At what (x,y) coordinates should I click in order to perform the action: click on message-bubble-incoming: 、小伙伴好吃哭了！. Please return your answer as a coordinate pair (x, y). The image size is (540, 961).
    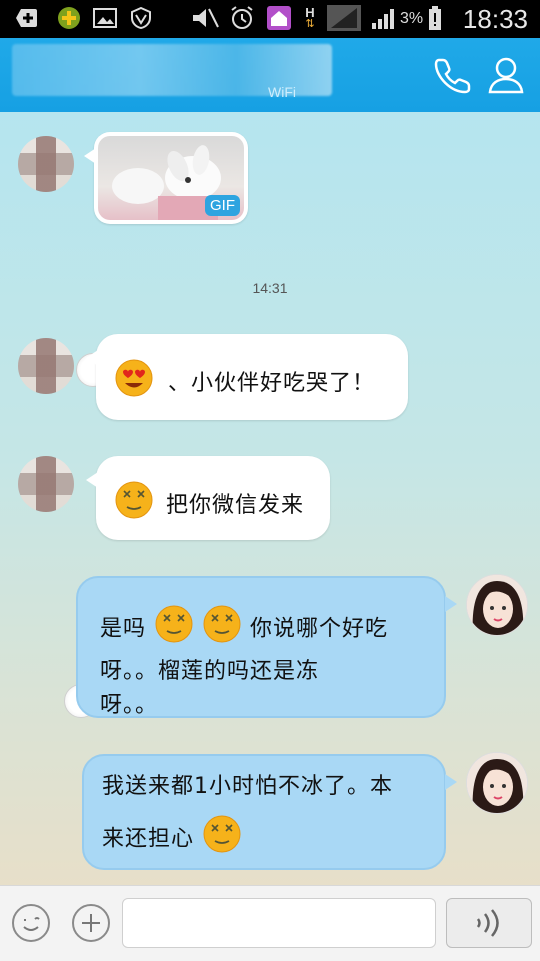
    Looking at the image, I should click on (247, 377).